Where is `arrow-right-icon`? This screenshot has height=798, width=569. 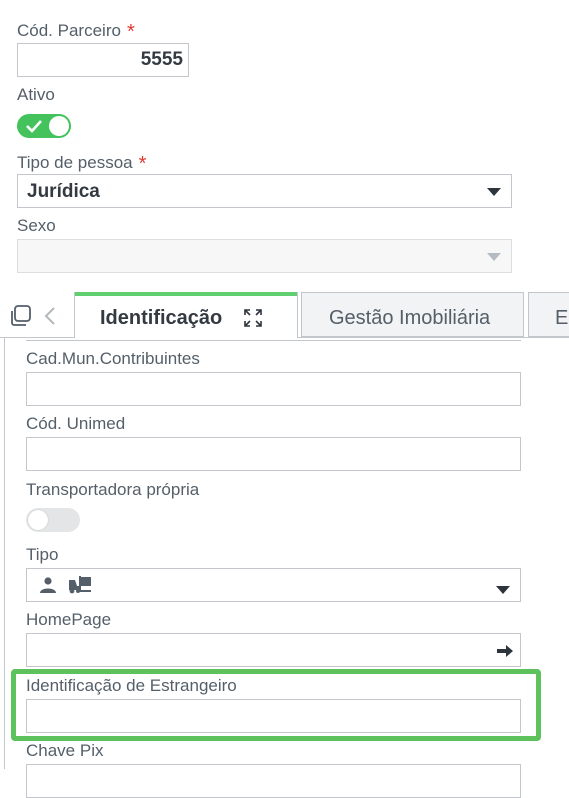
arrow-right-icon is located at coordinates (505, 651).